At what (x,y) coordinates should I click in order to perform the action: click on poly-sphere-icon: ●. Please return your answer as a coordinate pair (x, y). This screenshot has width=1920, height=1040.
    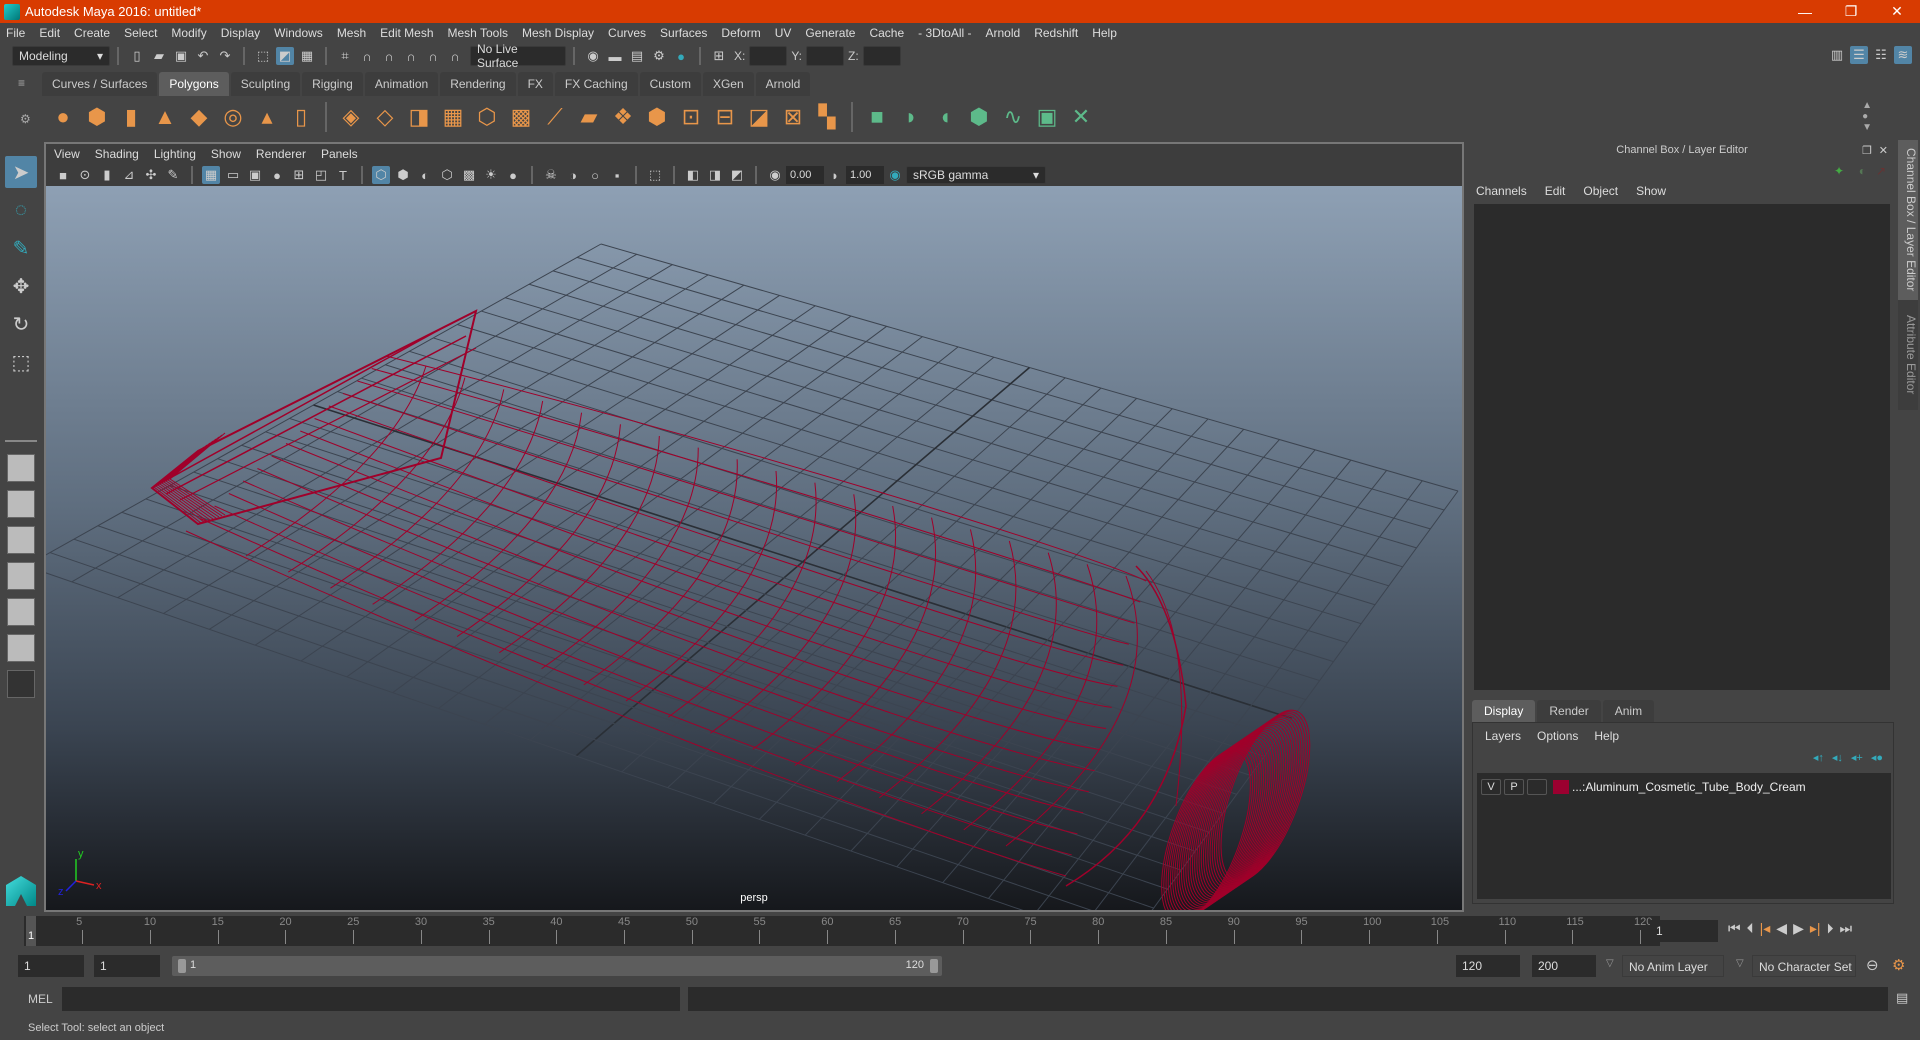
    Looking at the image, I should click on (63, 117).